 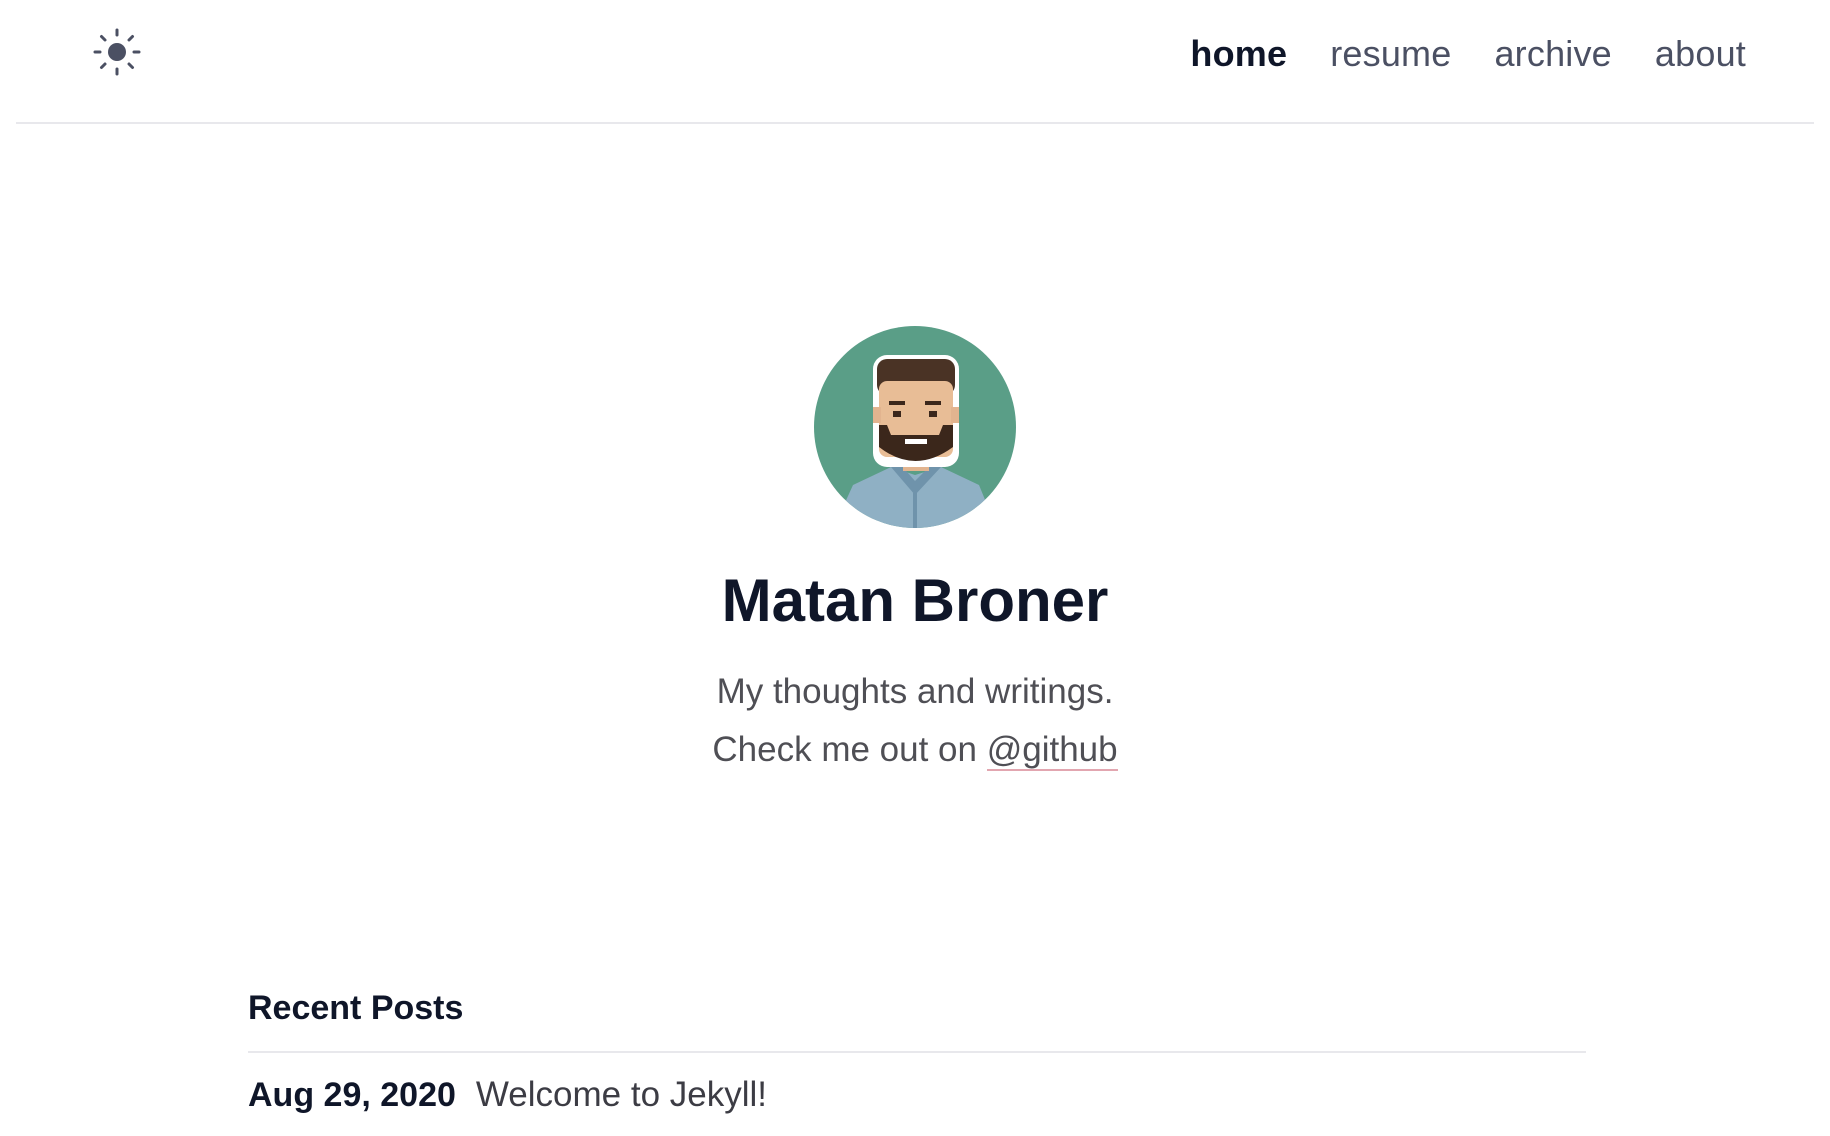 I want to click on post-title-link: Welcome to Jekyll!, so click(x=621, y=1095).